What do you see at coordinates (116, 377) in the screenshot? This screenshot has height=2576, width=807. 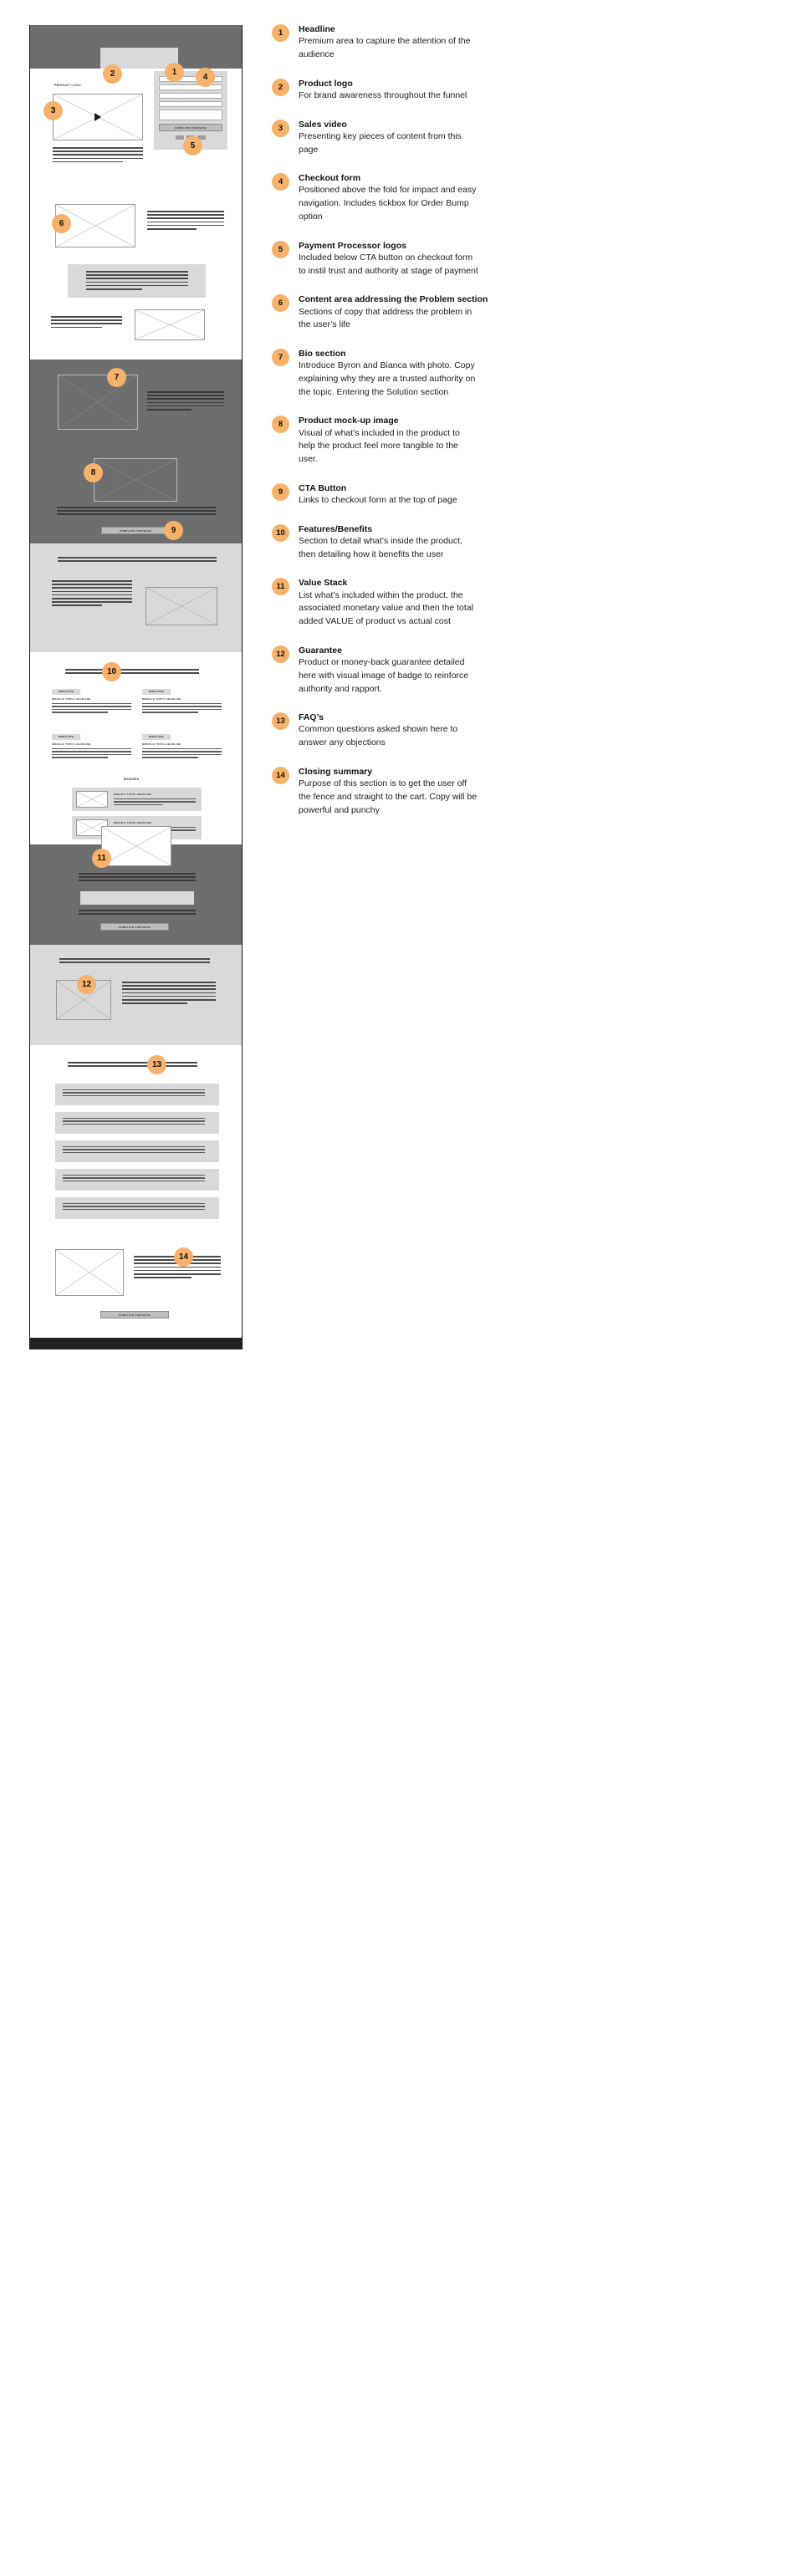 I see `marker-7: 7` at bounding box center [116, 377].